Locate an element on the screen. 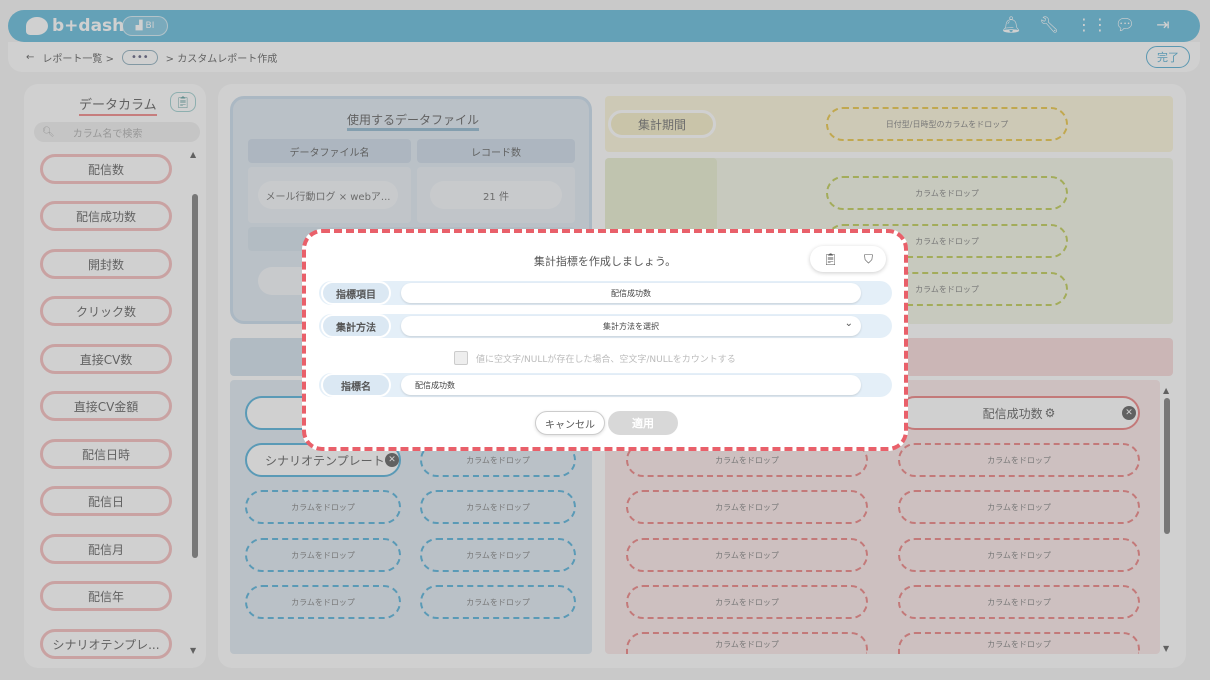 This screenshot has width=1210, height=680. count-null-checkbox is located at coordinates (461, 358).